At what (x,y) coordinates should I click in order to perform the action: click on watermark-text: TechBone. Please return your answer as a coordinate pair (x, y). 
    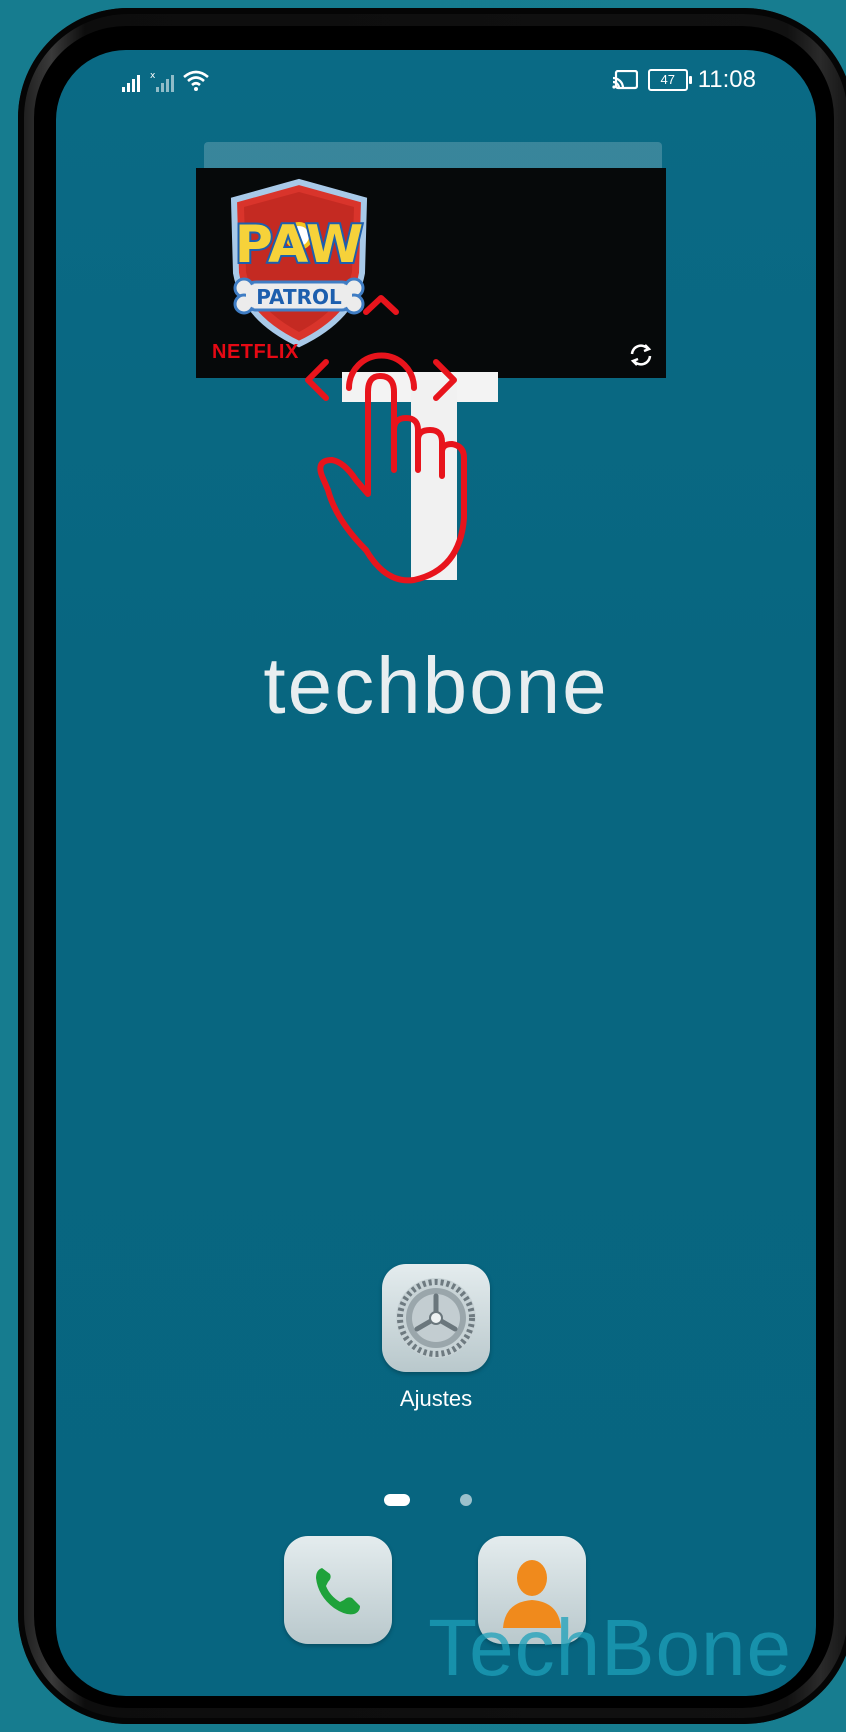
    Looking at the image, I should click on (610, 1647).